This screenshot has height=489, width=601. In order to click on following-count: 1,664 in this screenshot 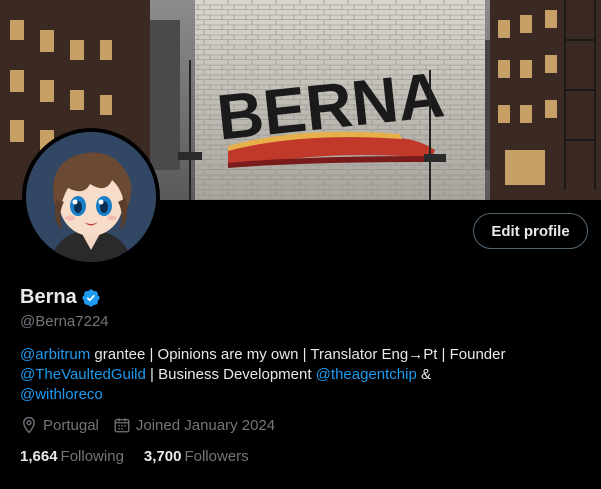, I will do `click(39, 456)`.